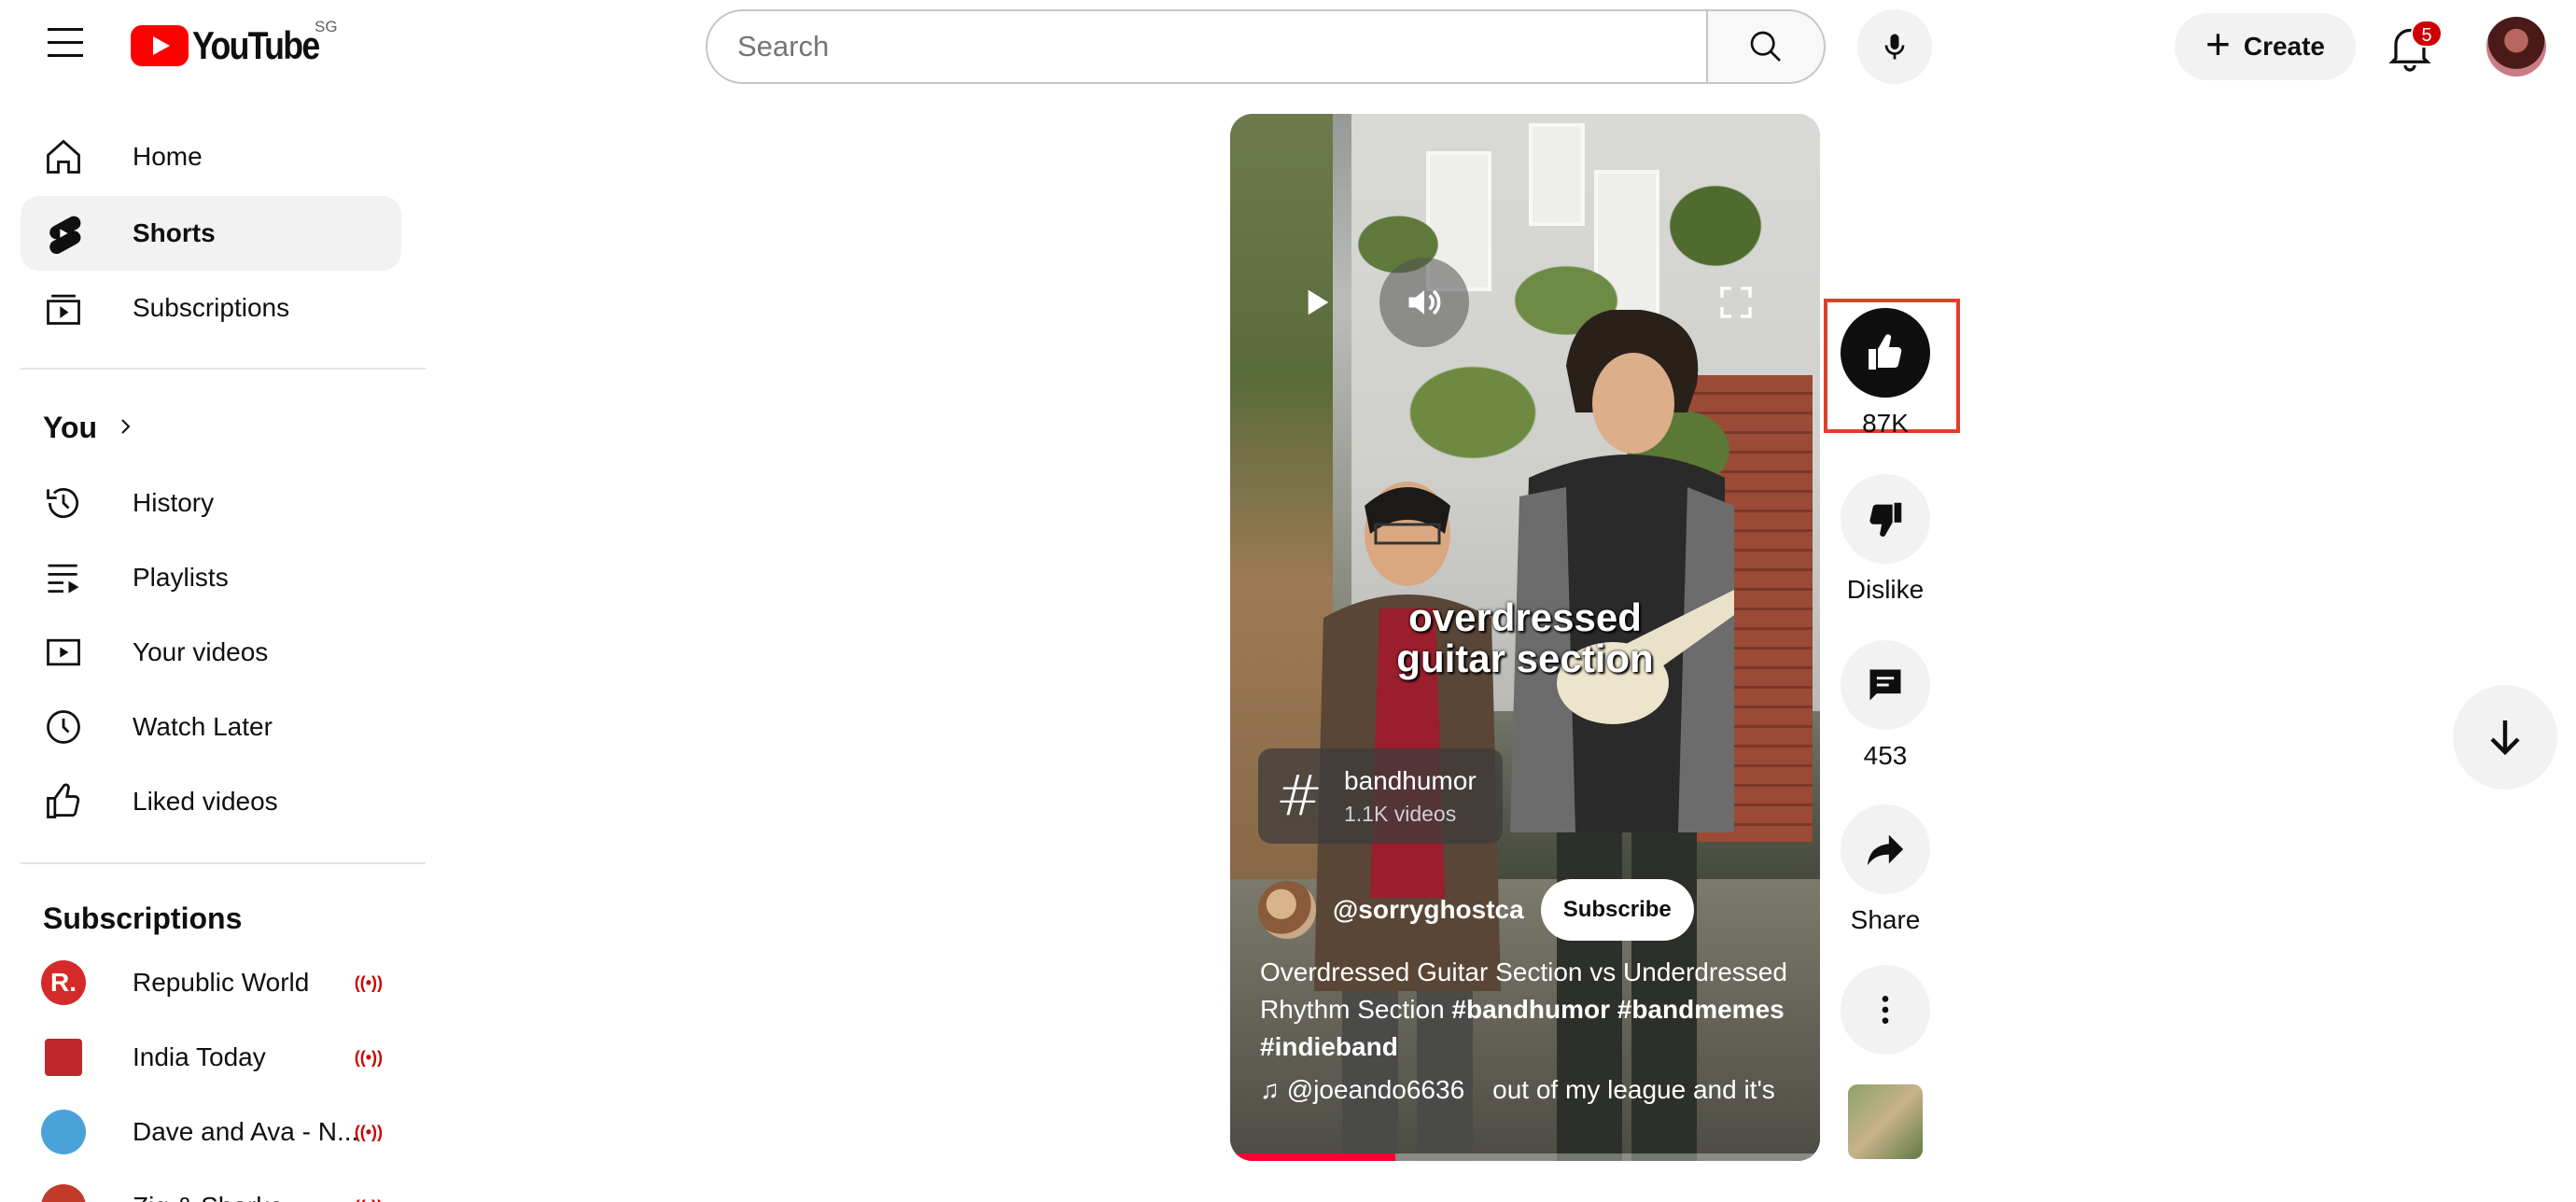  I want to click on dislike-label: Dislike, so click(1885, 589).